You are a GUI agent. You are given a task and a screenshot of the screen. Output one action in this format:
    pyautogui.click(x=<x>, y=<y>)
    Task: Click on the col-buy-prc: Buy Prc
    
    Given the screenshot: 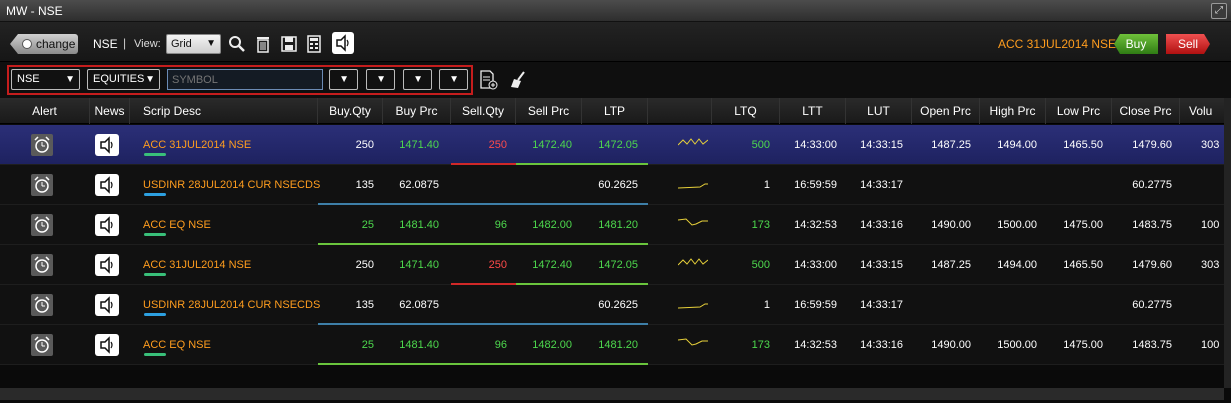 What is the action you would take?
    pyautogui.click(x=417, y=111)
    